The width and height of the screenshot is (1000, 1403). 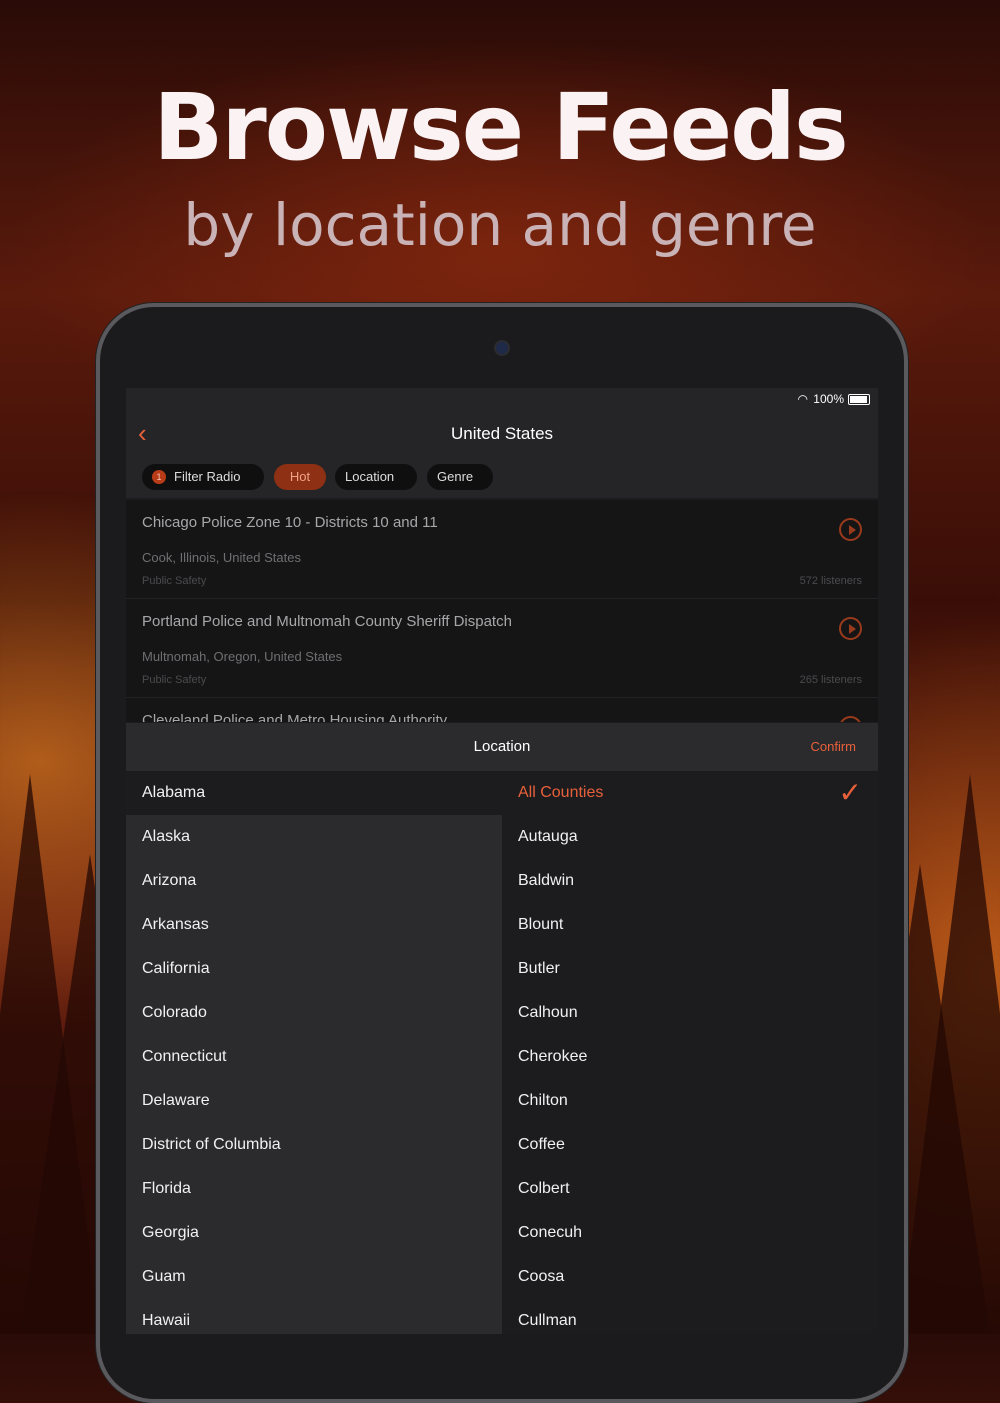 I want to click on county-label: Chilton, so click(x=543, y=1100).